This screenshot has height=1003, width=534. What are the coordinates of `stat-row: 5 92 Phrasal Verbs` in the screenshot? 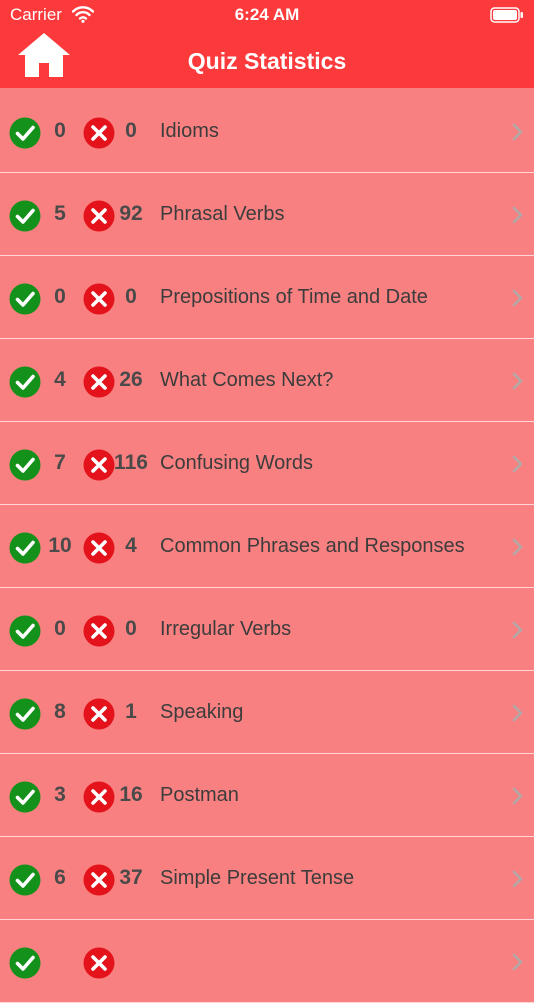 It's located at (267, 214).